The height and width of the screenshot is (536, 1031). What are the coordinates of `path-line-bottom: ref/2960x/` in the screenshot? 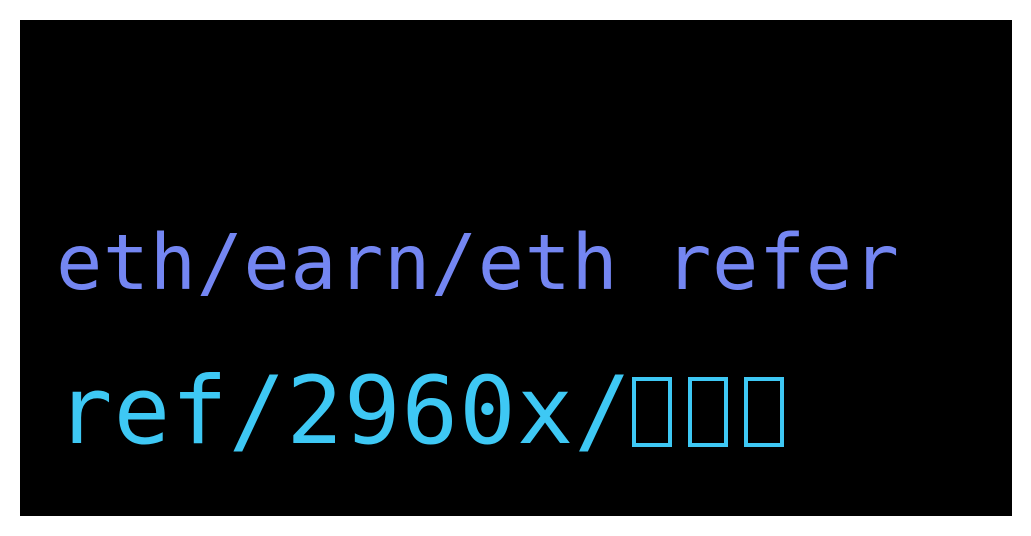 It's located at (428, 412).